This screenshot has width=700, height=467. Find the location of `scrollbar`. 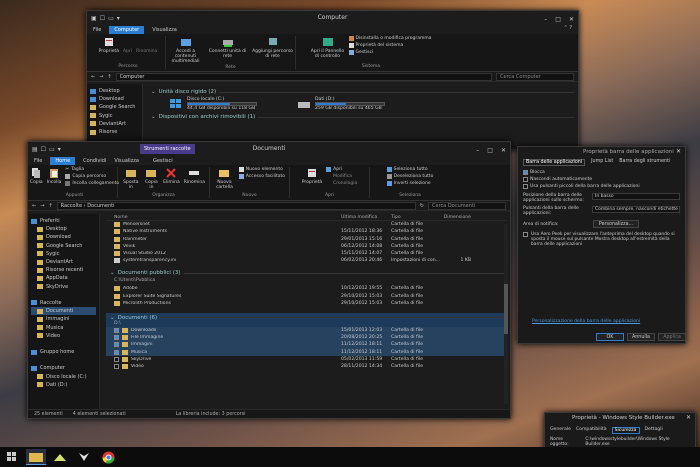

scrollbar is located at coordinates (506, 314).